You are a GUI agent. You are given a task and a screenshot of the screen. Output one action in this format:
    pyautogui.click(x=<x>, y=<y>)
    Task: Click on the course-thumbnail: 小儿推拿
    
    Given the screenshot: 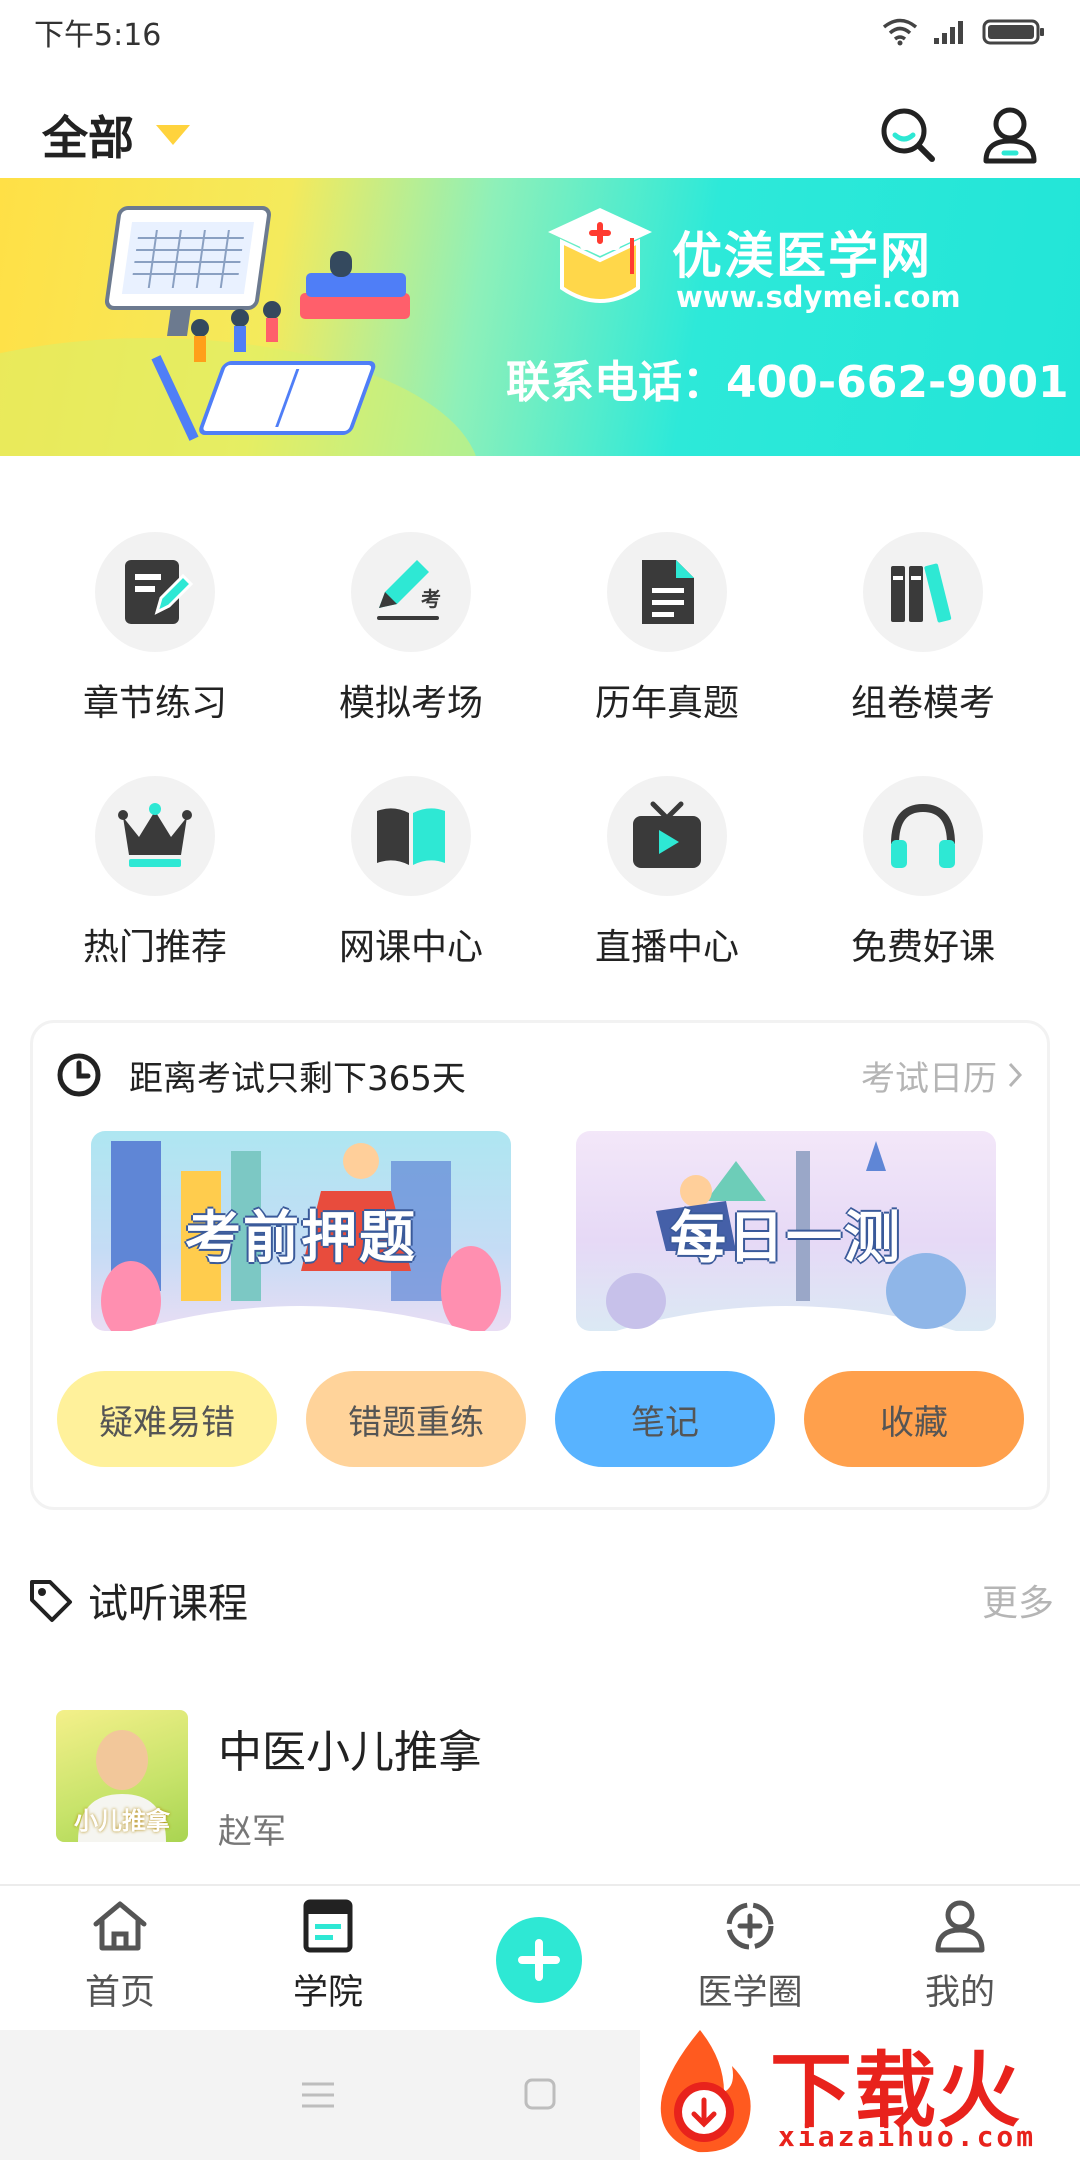 What is the action you would take?
    pyautogui.click(x=122, y=1776)
    